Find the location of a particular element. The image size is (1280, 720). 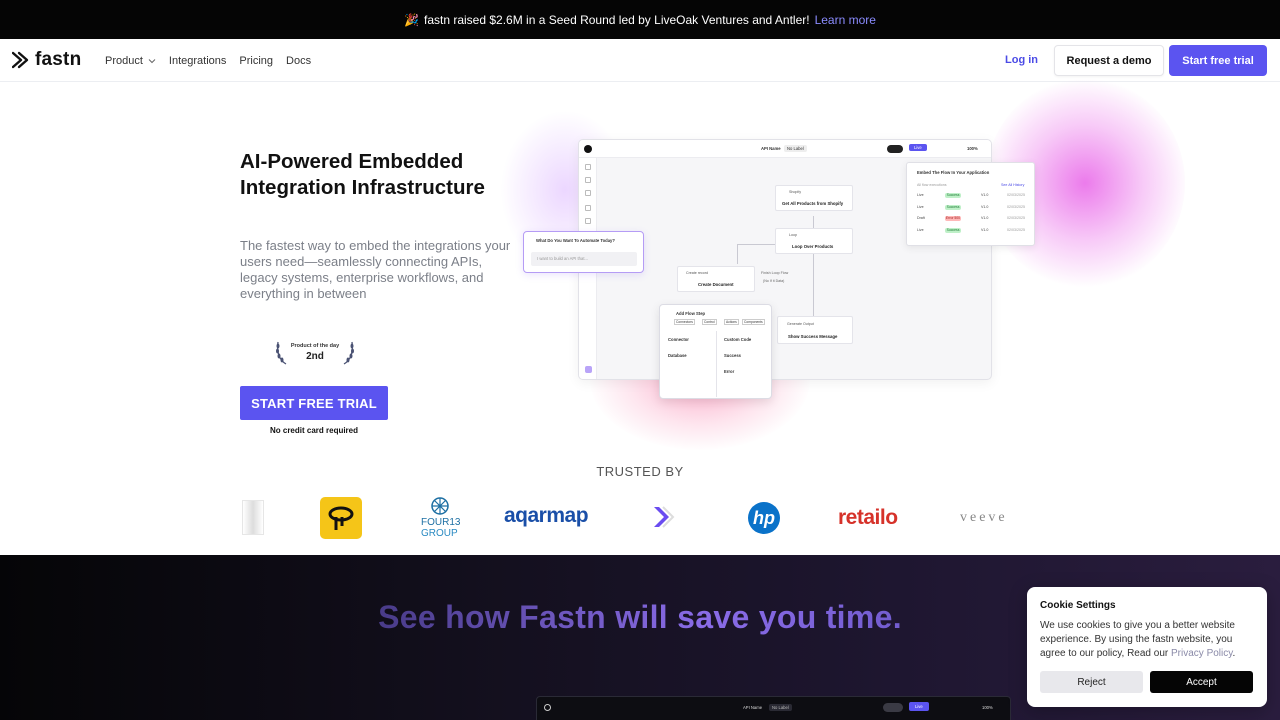

row-env: Draft is located at coordinates (921, 218).